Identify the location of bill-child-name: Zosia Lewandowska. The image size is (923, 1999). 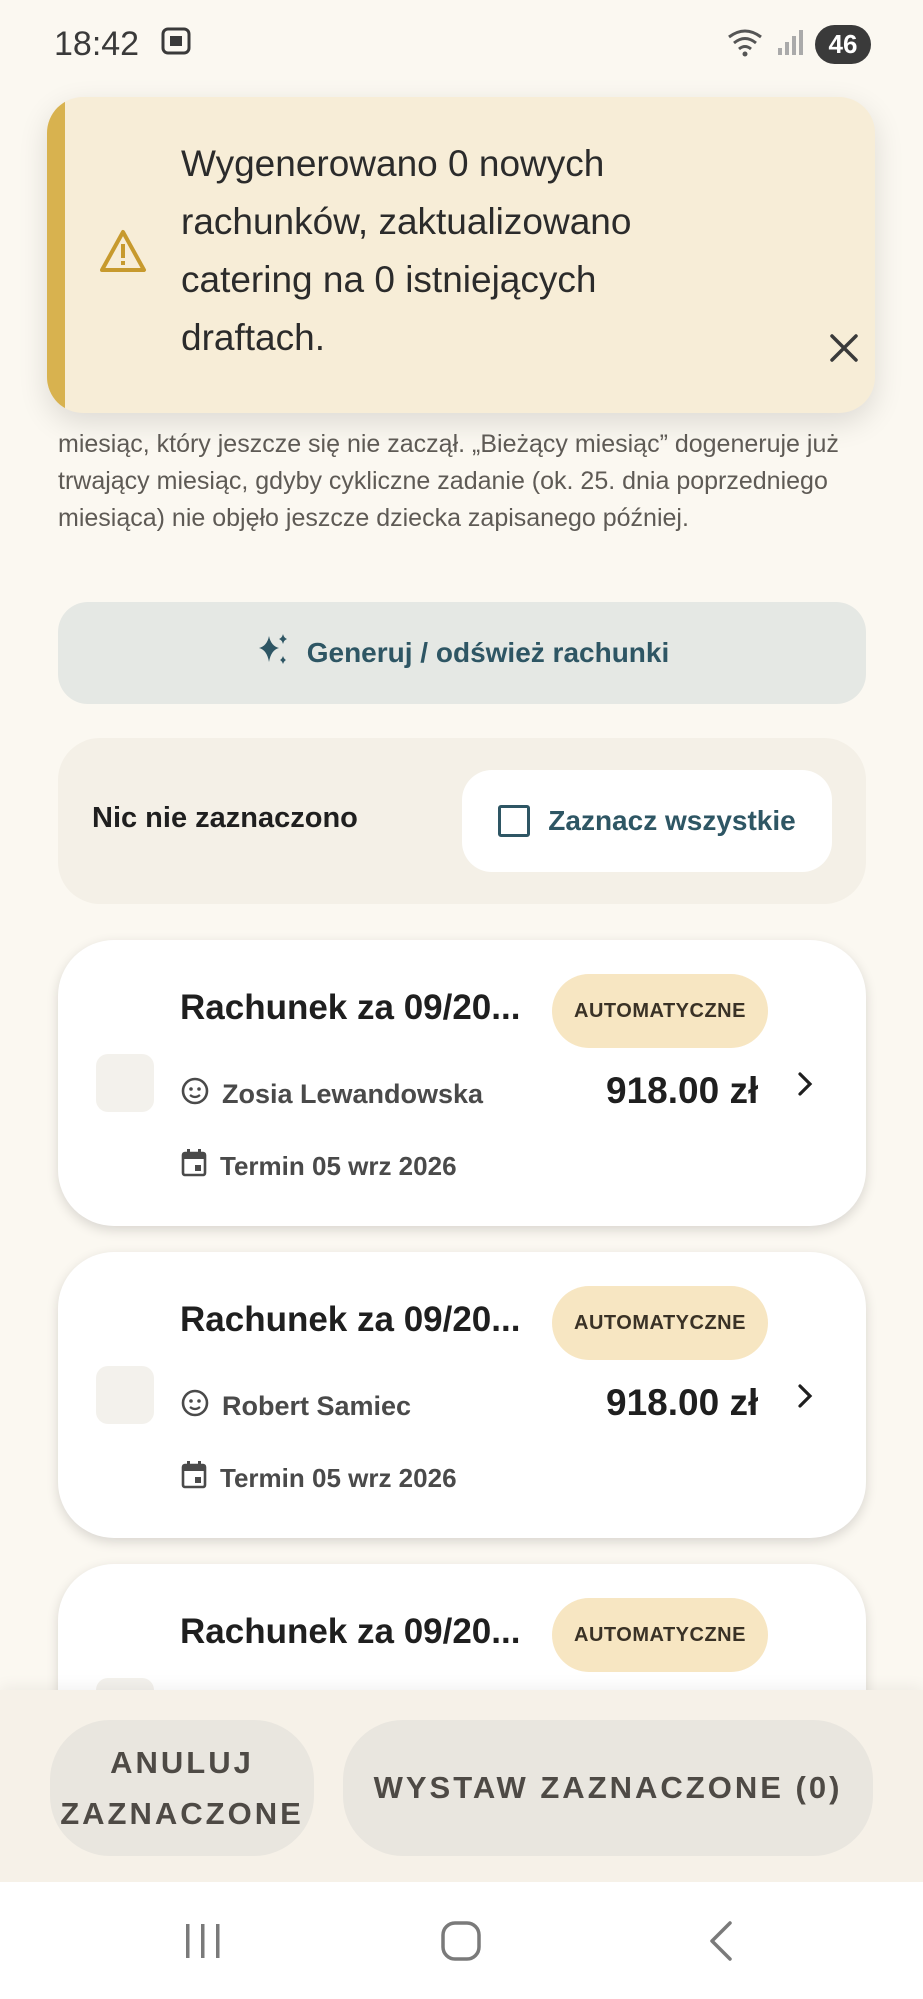
(353, 1094).